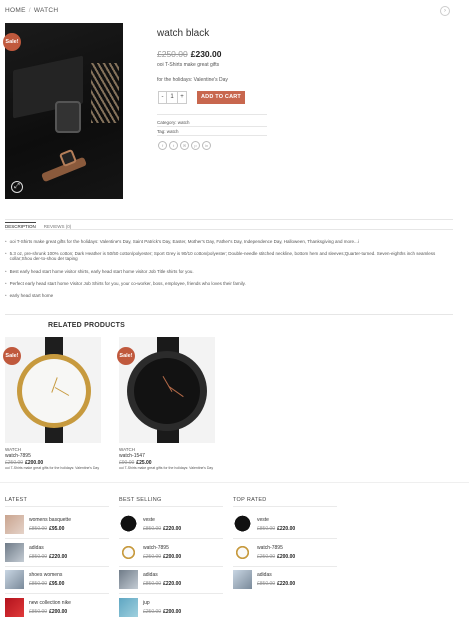  What do you see at coordinates (132, 456) in the screenshot?
I see `related-product-name: watch-1547` at bounding box center [132, 456].